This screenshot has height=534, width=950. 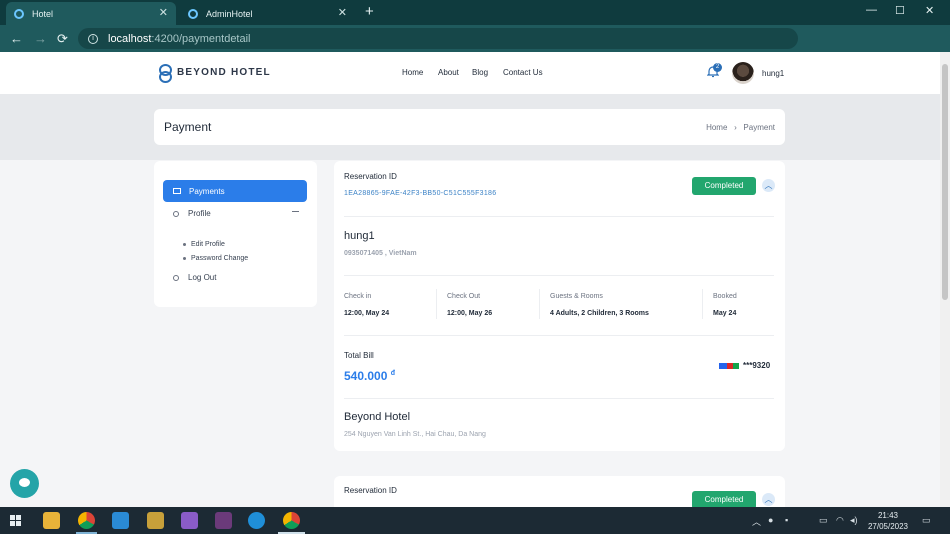 I want to click on total-bill-value: 540.000 đ, so click(x=369, y=376).